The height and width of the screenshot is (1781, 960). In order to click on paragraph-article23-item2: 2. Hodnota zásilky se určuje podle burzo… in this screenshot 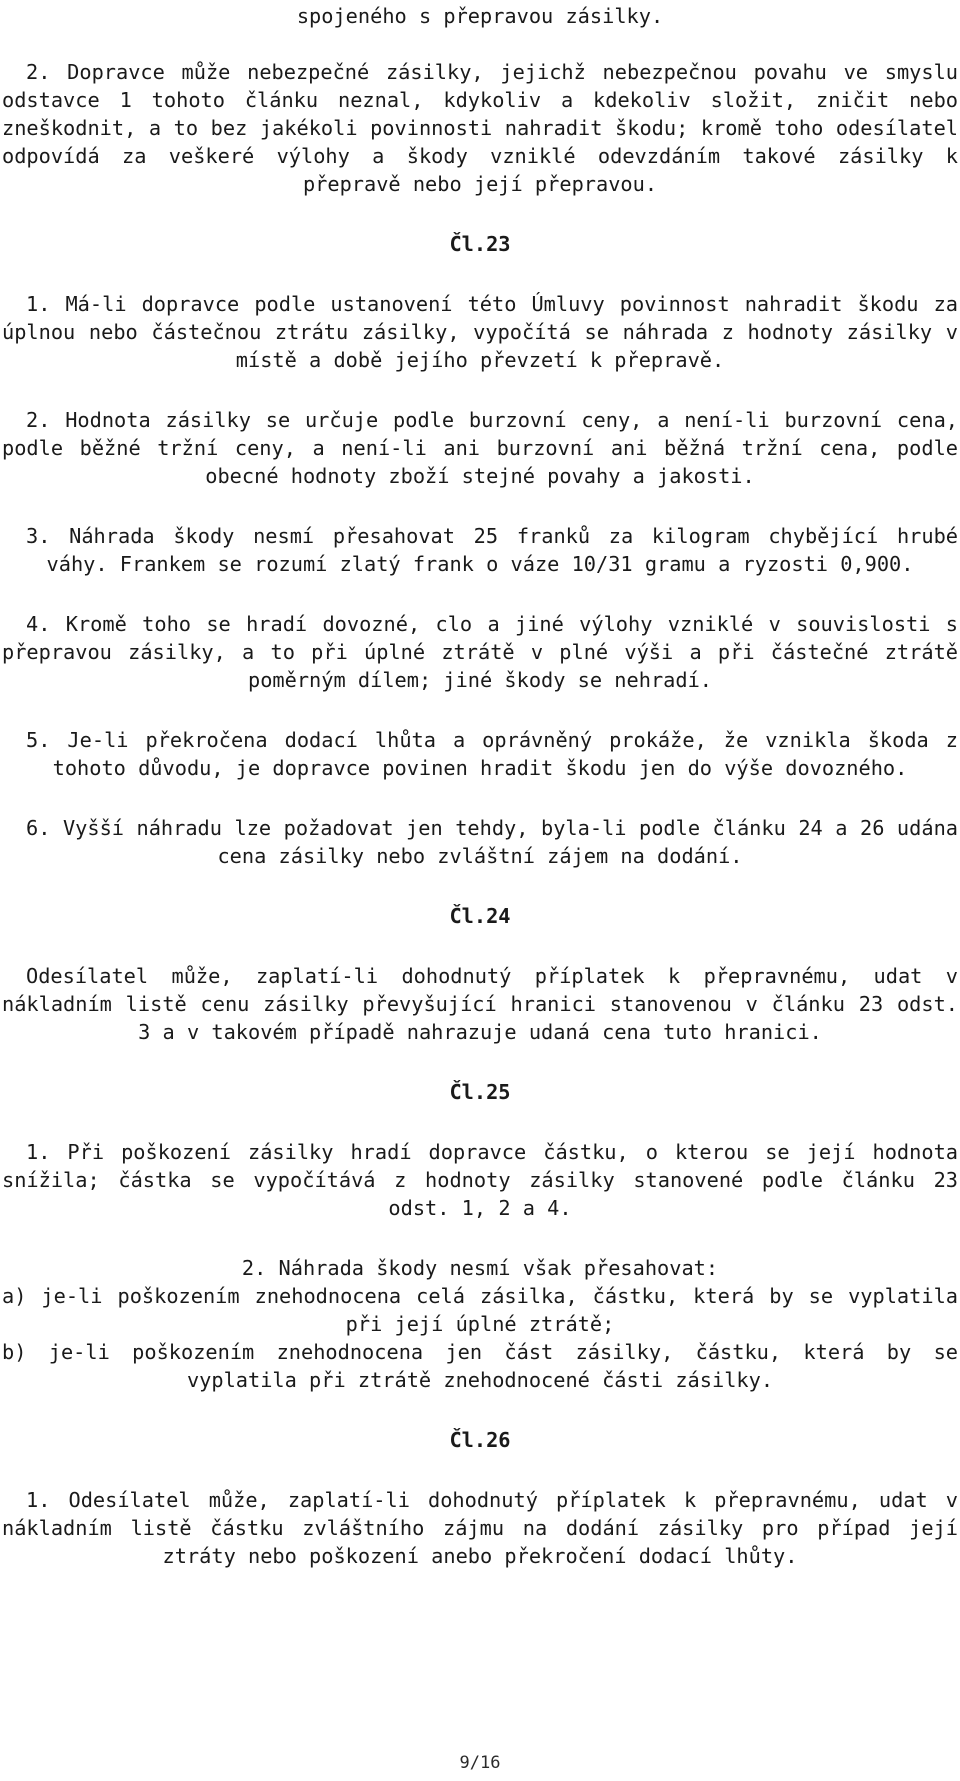, I will do `click(480, 448)`.